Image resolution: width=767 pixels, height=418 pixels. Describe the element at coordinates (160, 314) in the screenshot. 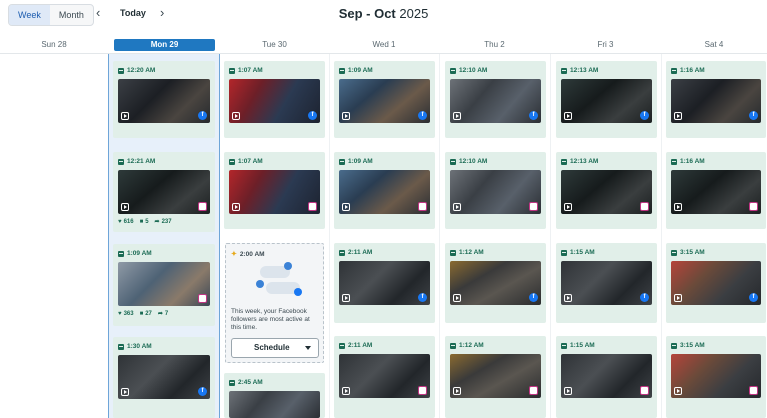

I see `share-icon: ➦` at that location.